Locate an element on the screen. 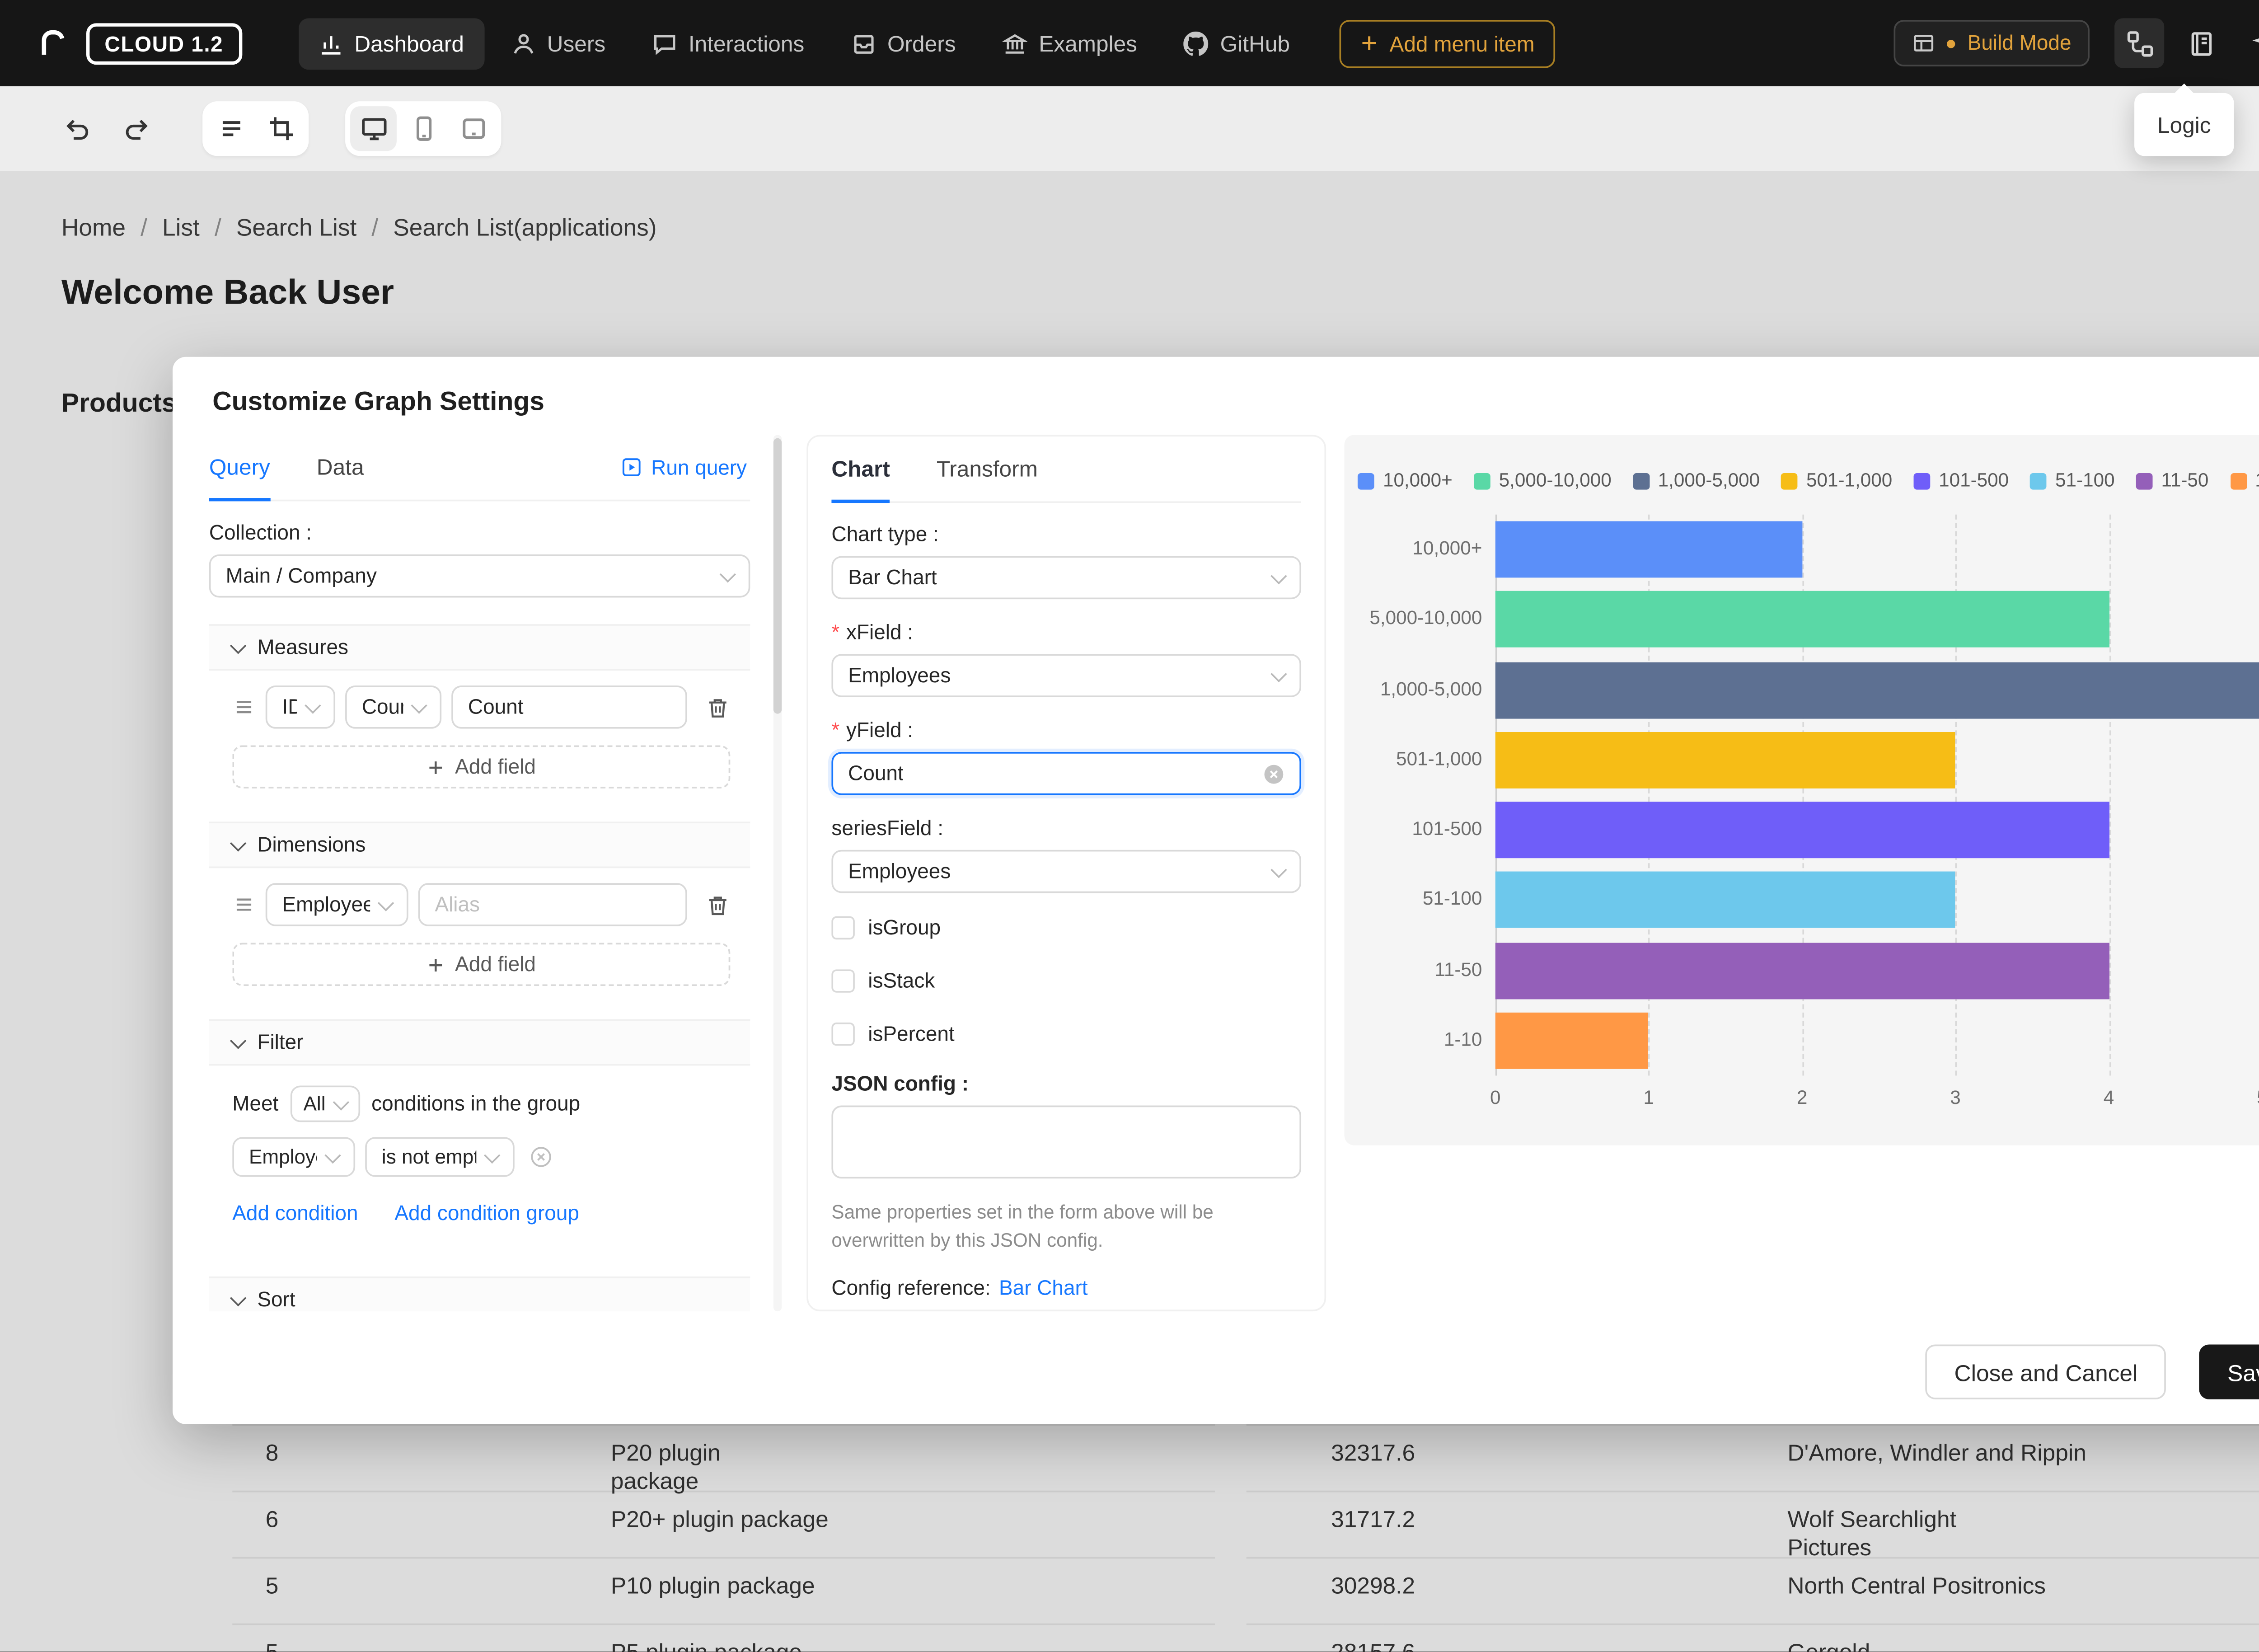  json-config-label: JSON config : is located at coordinates (900, 1084).